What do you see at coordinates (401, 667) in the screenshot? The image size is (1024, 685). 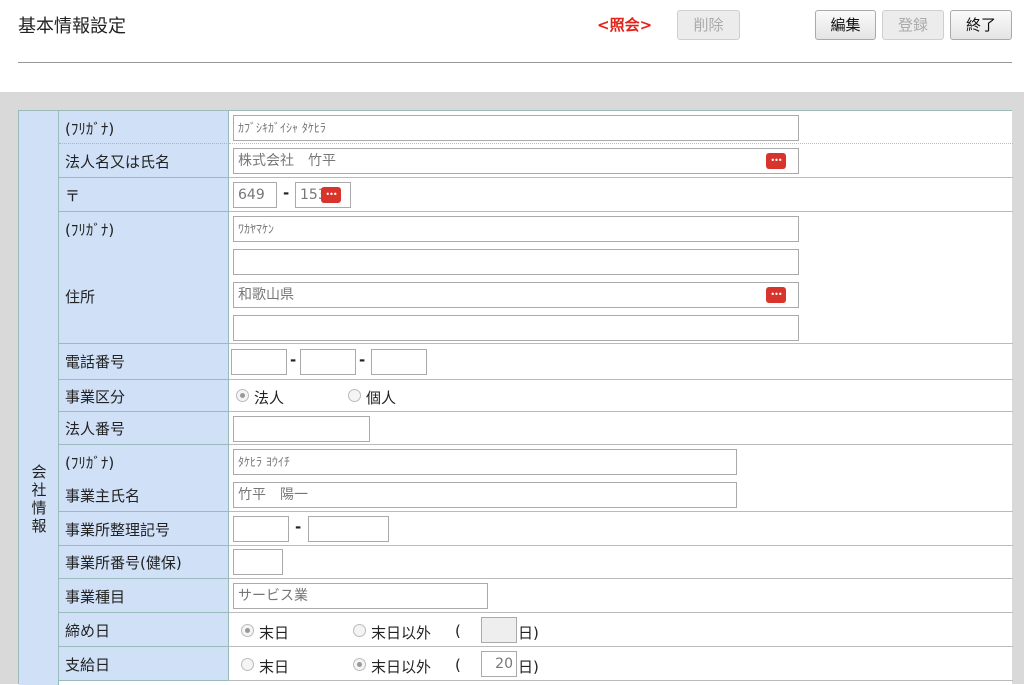 I see `pay-day-other-label: 末日以外` at bounding box center [401, 667].